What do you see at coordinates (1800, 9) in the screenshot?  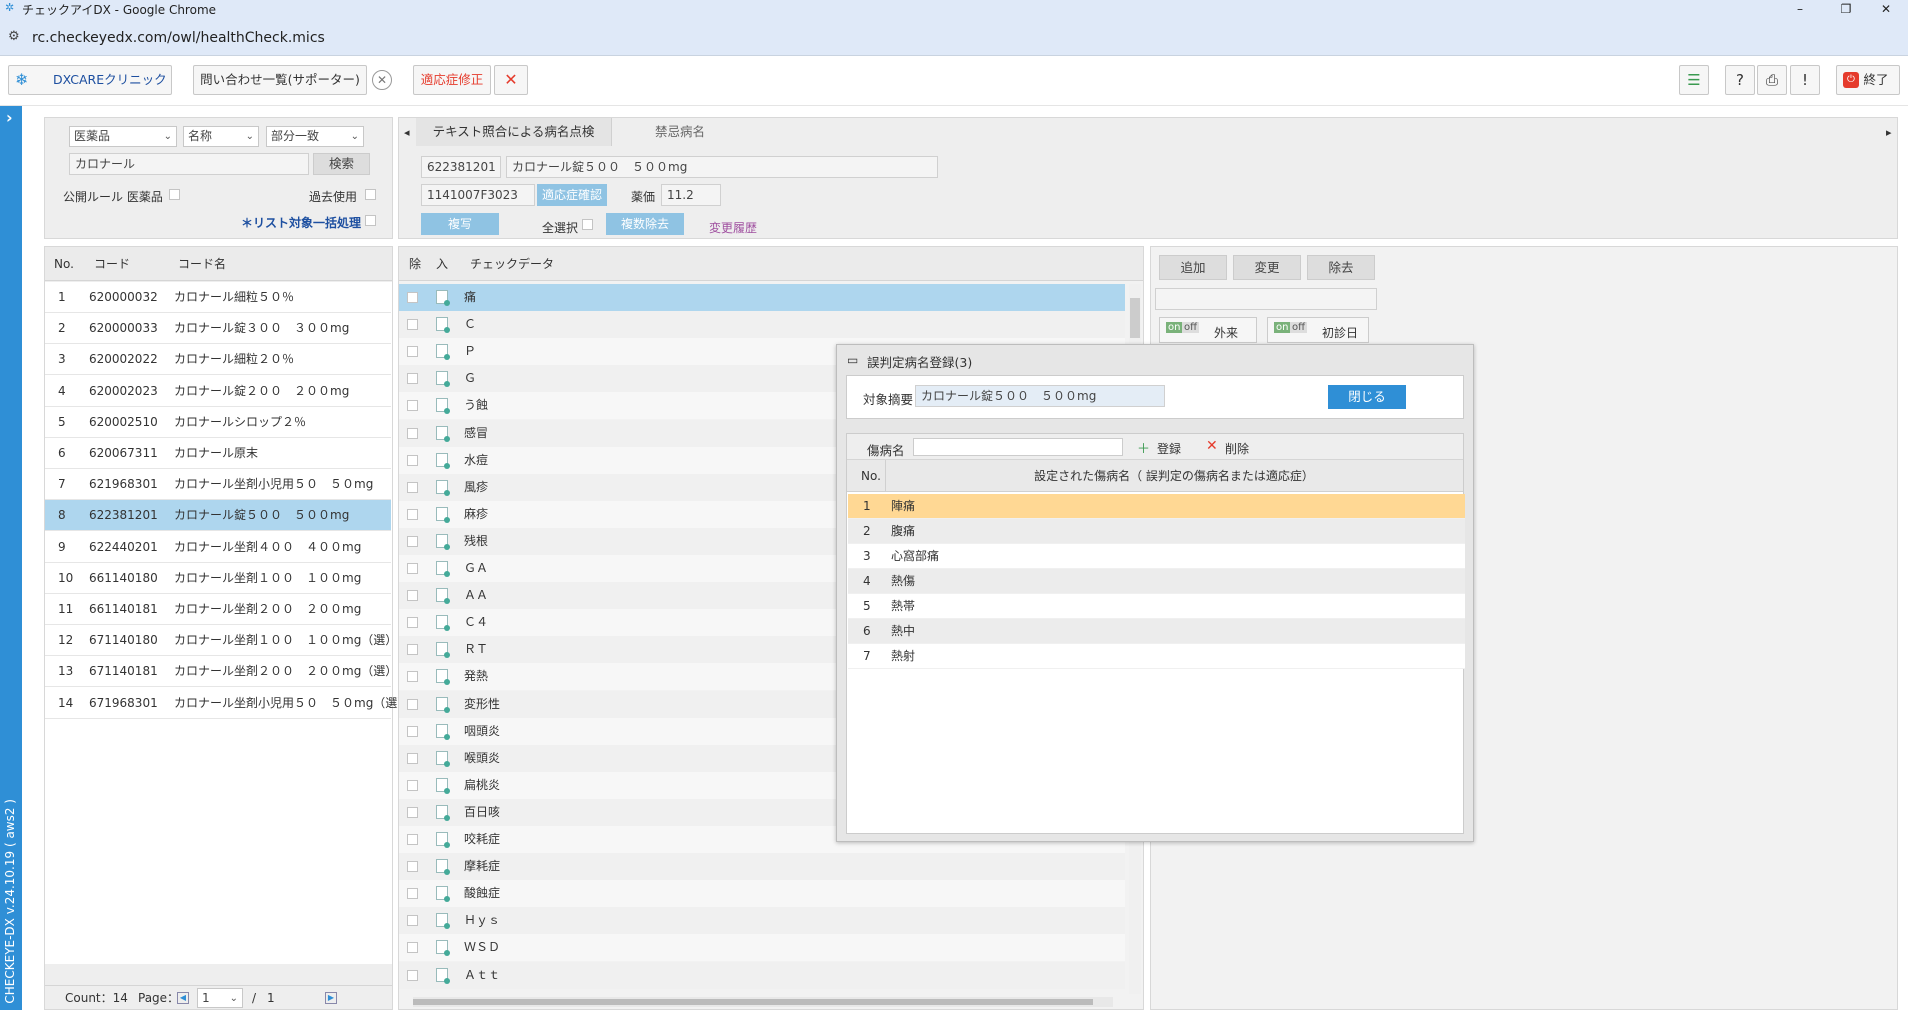 I see `minimize-button: –` at bounding box center [1800, 9].